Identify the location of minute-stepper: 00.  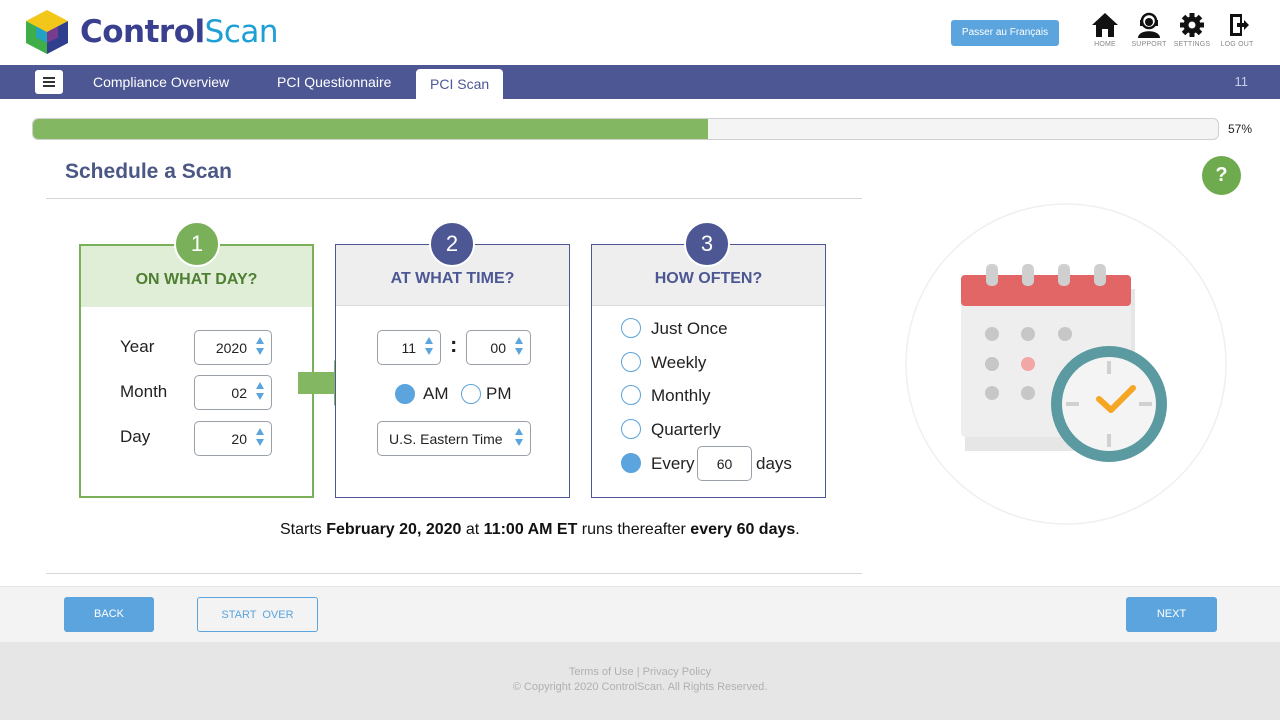
(498, 347).